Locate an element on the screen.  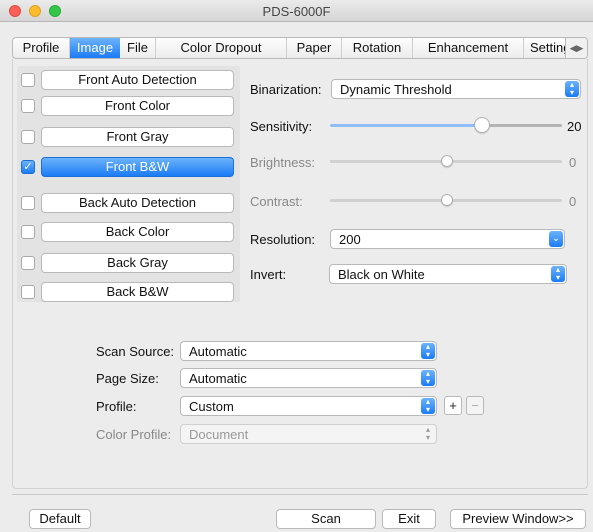
front-gray-checkbox is located at coordinates (28, 137).